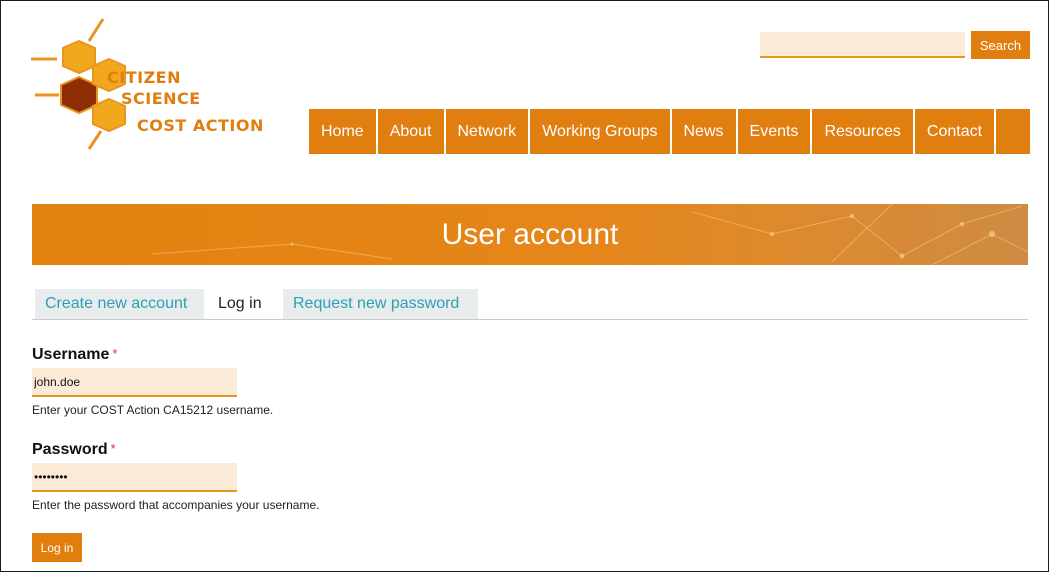 The image size is (1049, 572). I want to click on page-title: User account, so click(530, 234).